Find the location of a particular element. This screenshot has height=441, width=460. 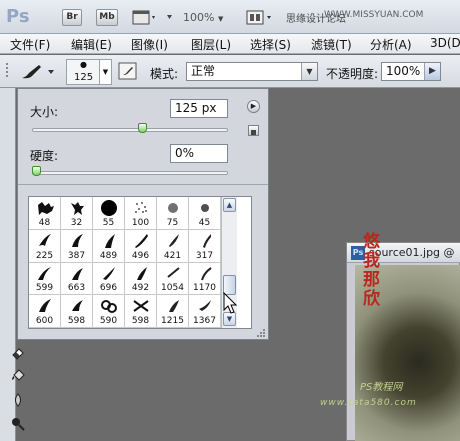

paint-bucket-tool-icon is located at coordinates (18, 376).